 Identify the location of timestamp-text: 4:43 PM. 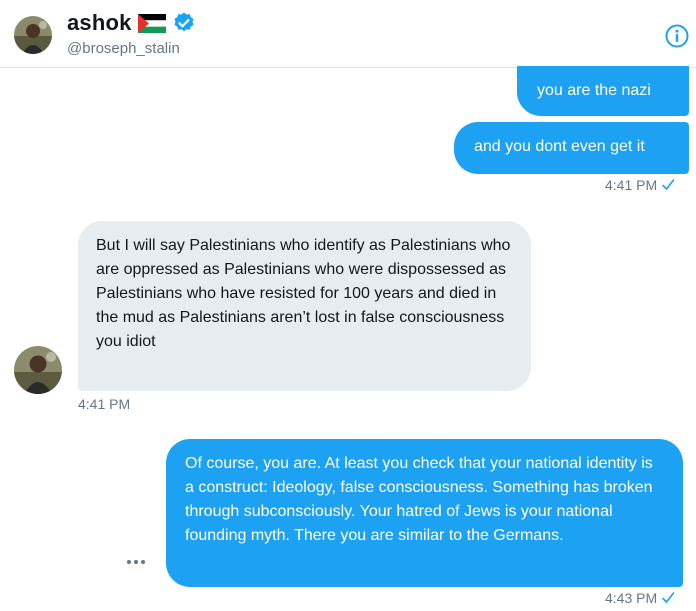
(631, 598).